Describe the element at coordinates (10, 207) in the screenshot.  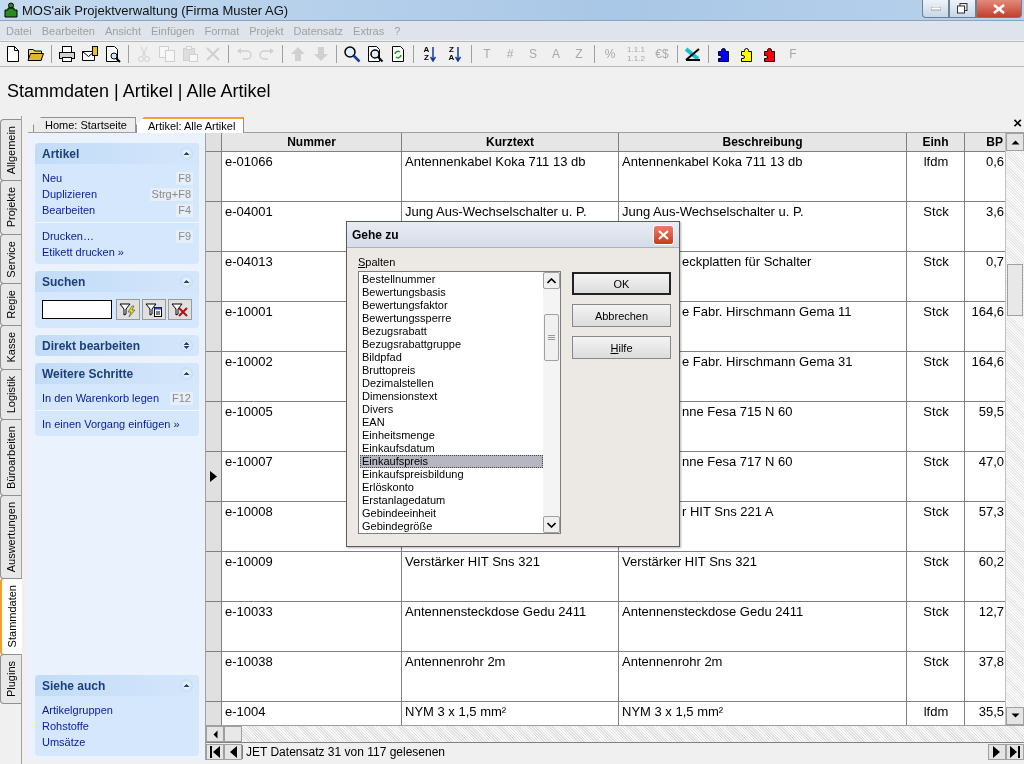
I see `side-tab: Projekte` at that location.